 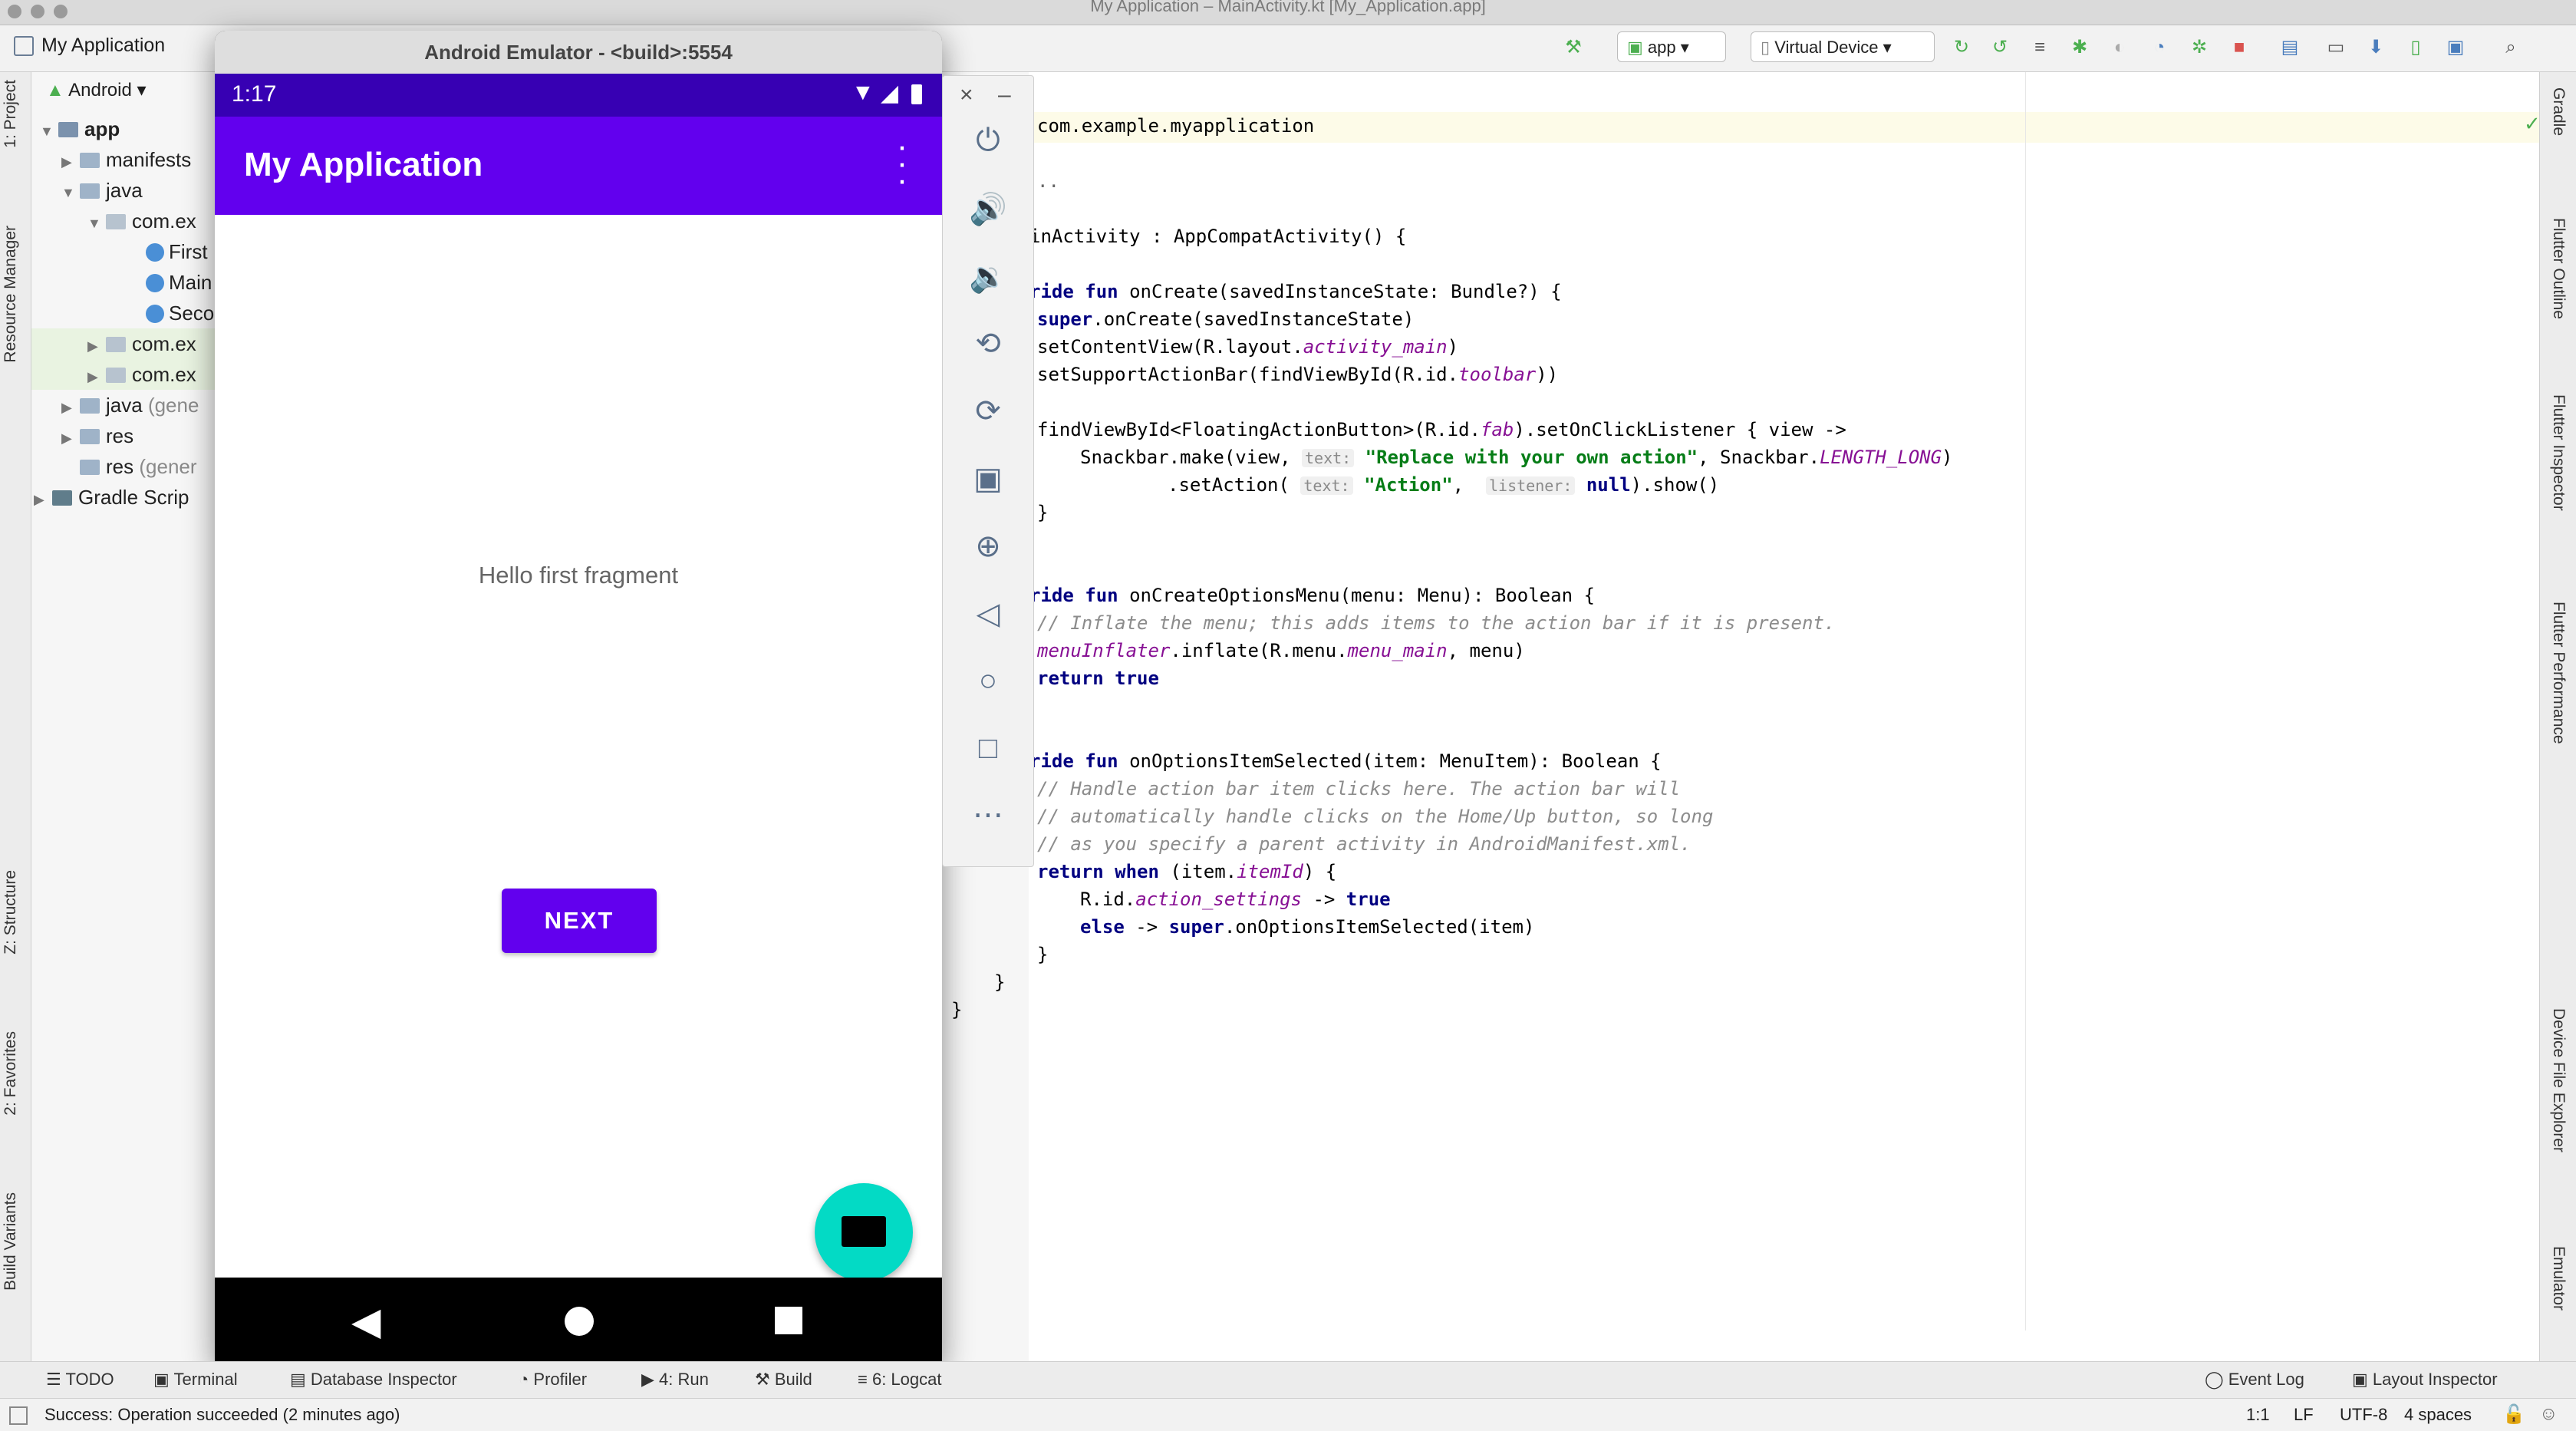 I want to click on tab-layout-inspector: ▣ Layout Inspector, so click(x=2425, y=1380).